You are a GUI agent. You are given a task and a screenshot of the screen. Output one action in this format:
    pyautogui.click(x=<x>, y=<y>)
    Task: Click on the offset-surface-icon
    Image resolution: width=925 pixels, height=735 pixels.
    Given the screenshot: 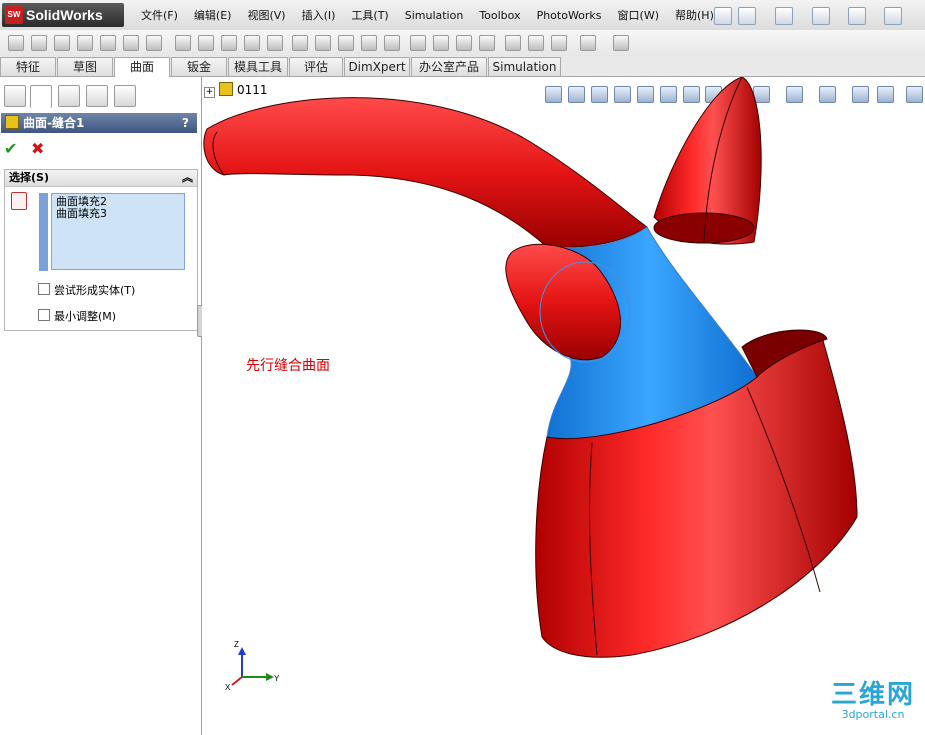 What is the action you would take?
    pyautogui.click(x=131, y=43)
    